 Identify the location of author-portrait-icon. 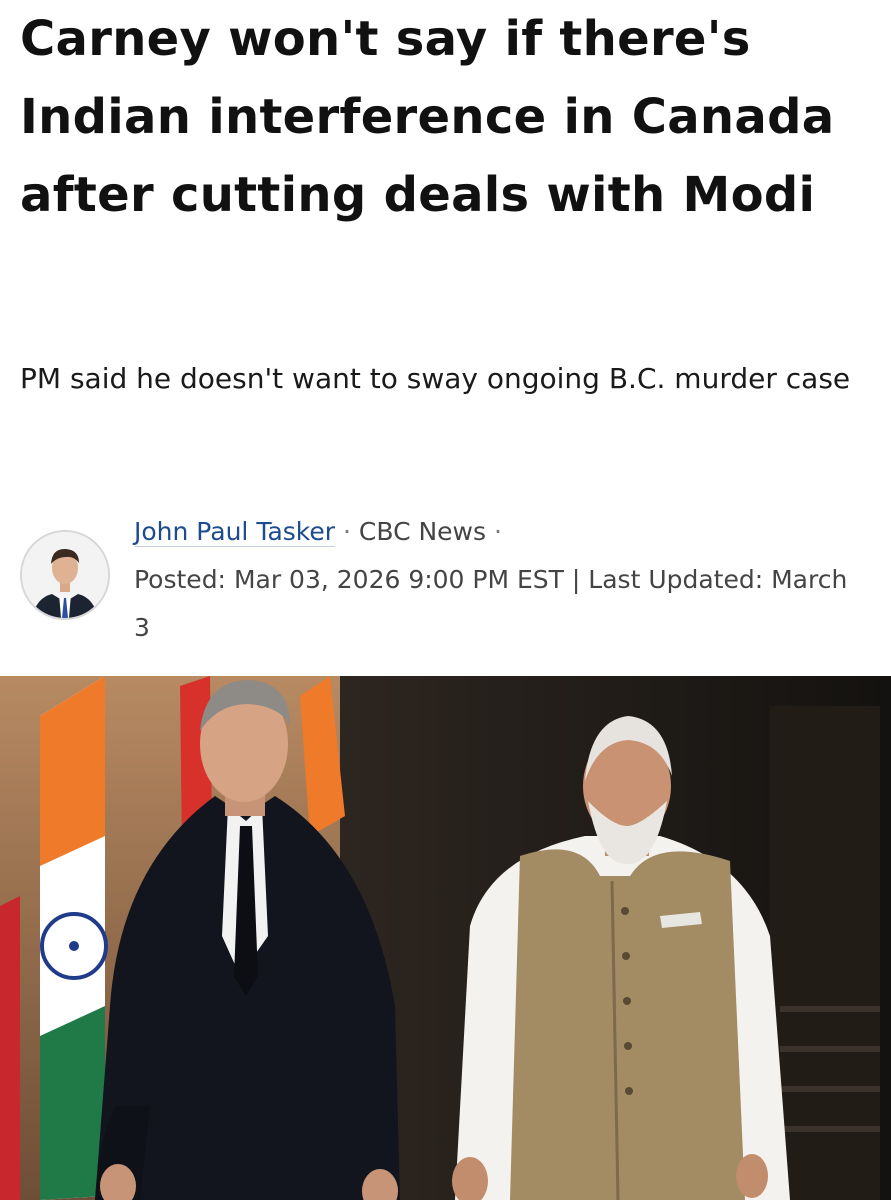
(65, 575).